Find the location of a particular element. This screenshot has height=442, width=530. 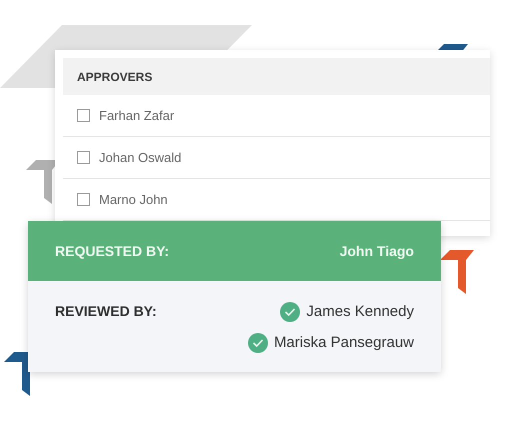

approver-name: Johan Oswald is located at coordinates (140, 157).